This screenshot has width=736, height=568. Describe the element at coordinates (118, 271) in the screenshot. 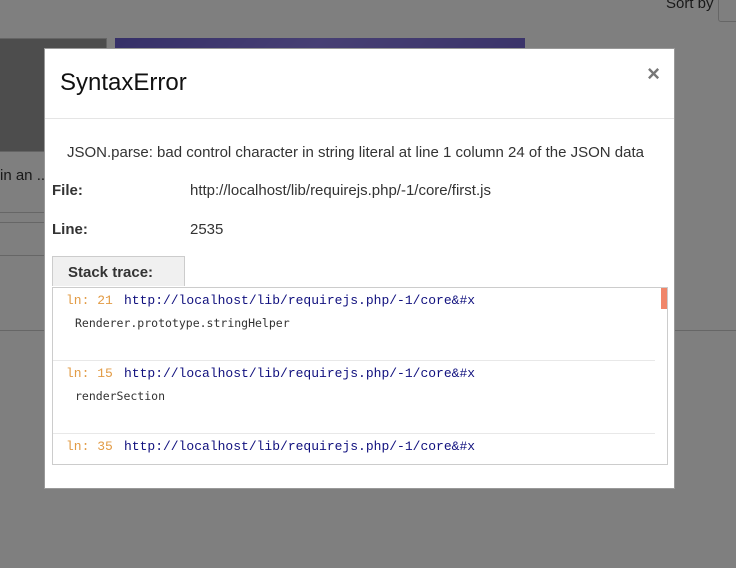

I see `tab-stack-trace: Stack trace:` at that location.